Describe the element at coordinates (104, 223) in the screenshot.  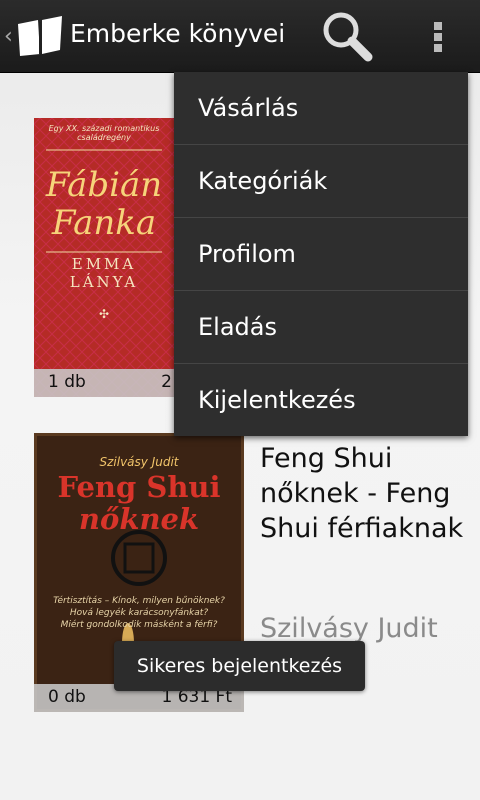
I see `cover-name-line2: Fanka` at that location.